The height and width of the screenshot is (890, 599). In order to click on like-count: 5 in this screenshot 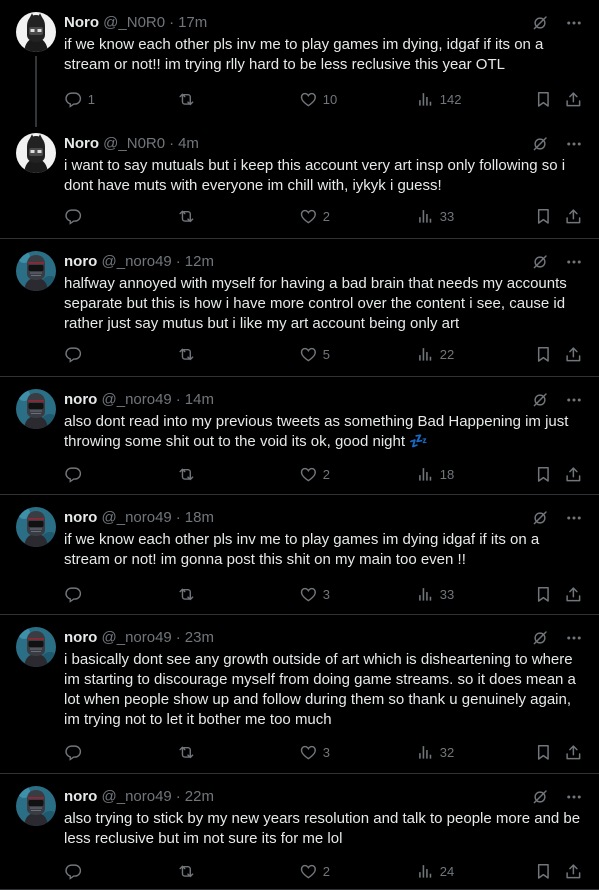, I will do `click(326, 354)`.